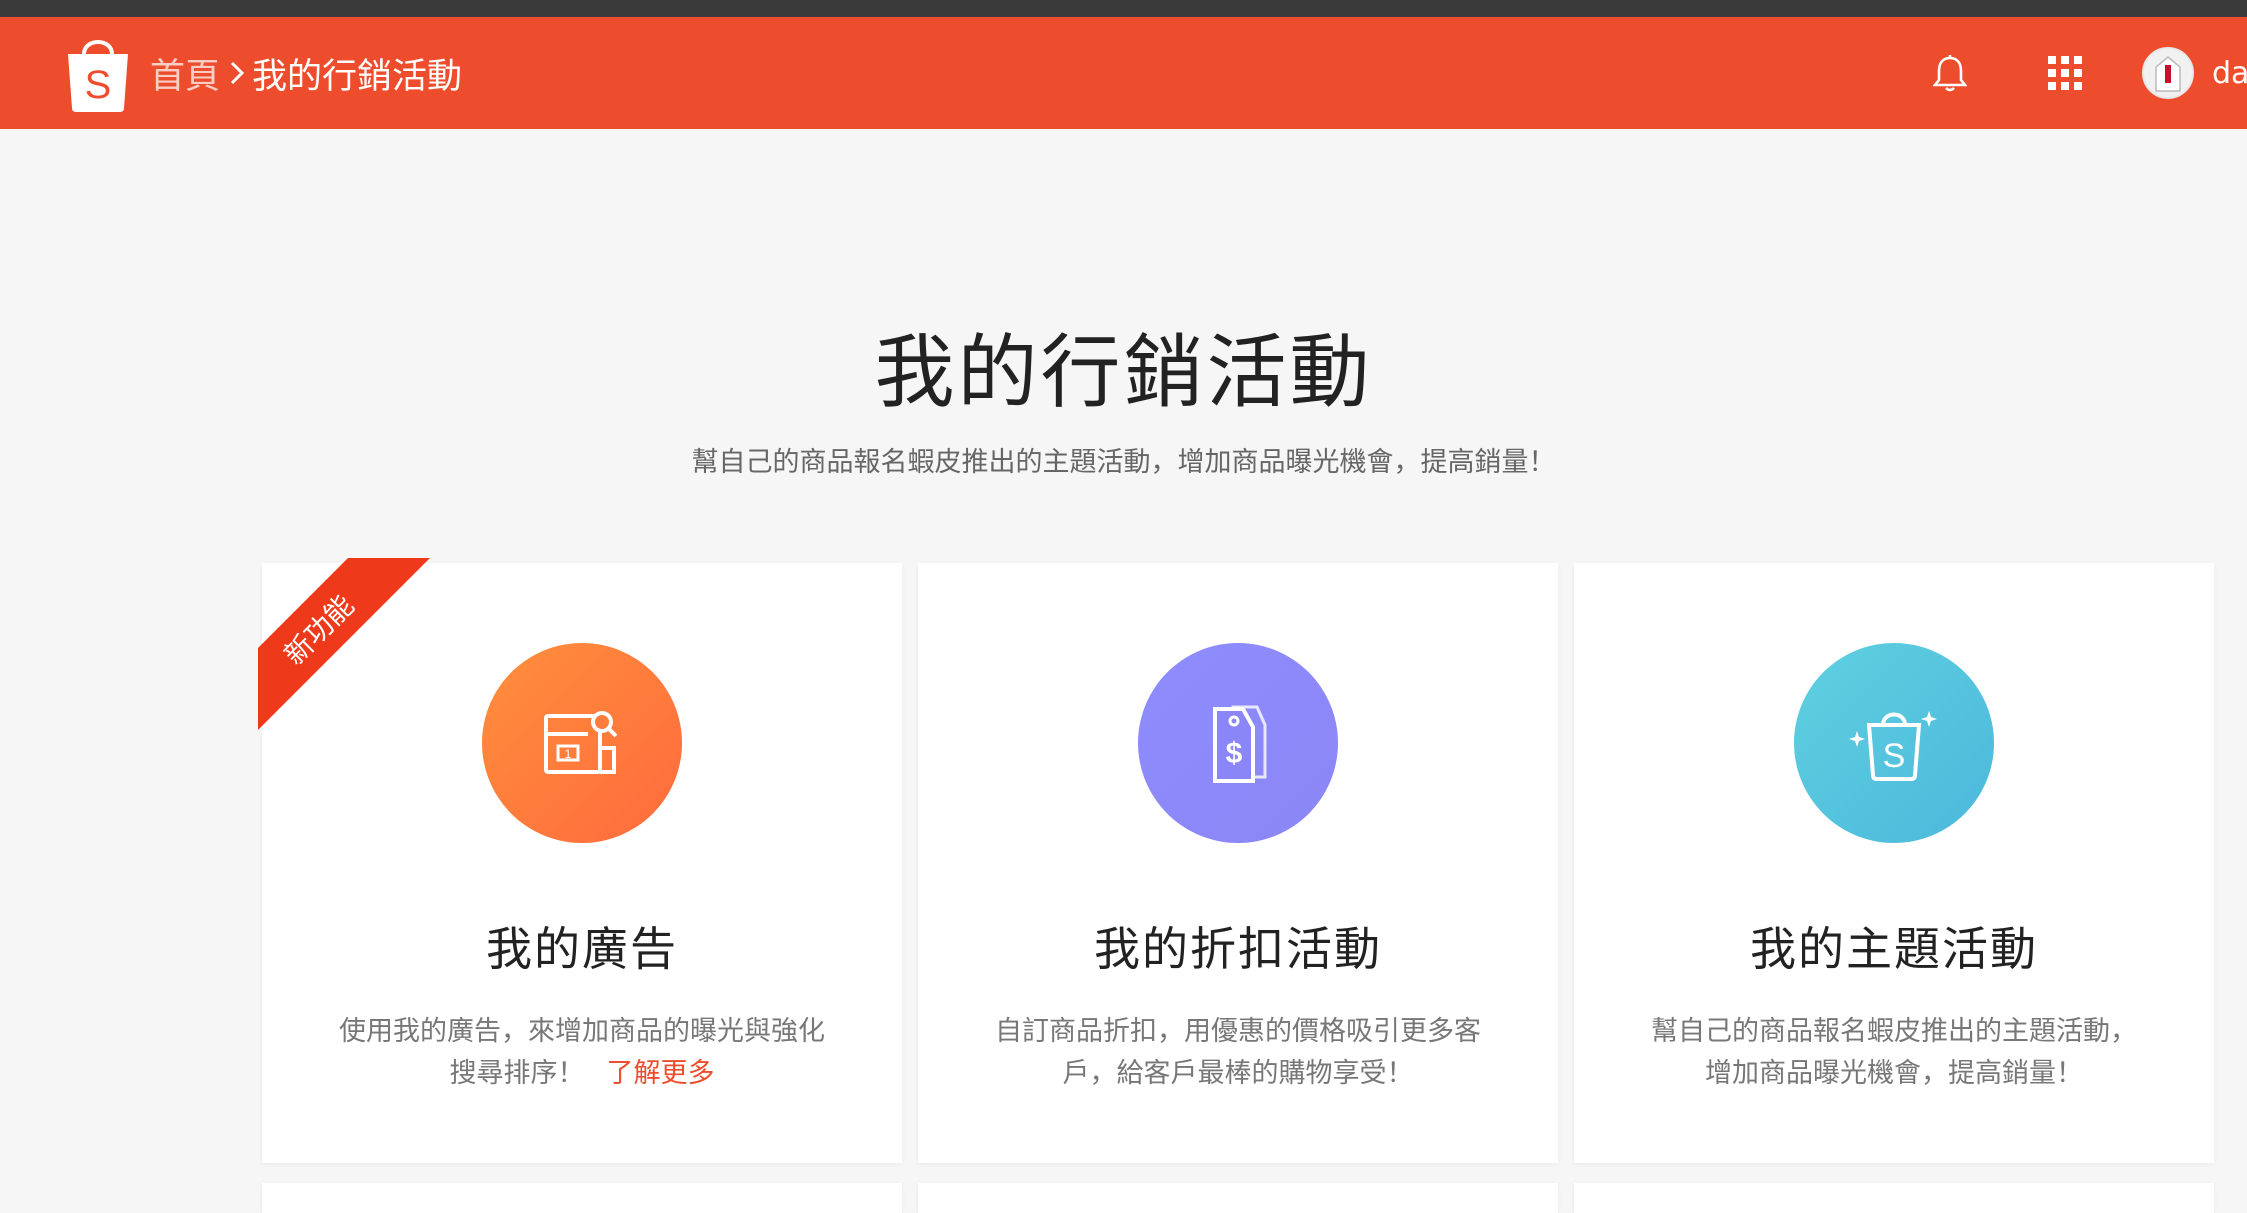  What do you see at coordinates (185, 73) in the screenshot?
I see `breadcrumb-home-link: 首頁` at bounding box center [185, 73].